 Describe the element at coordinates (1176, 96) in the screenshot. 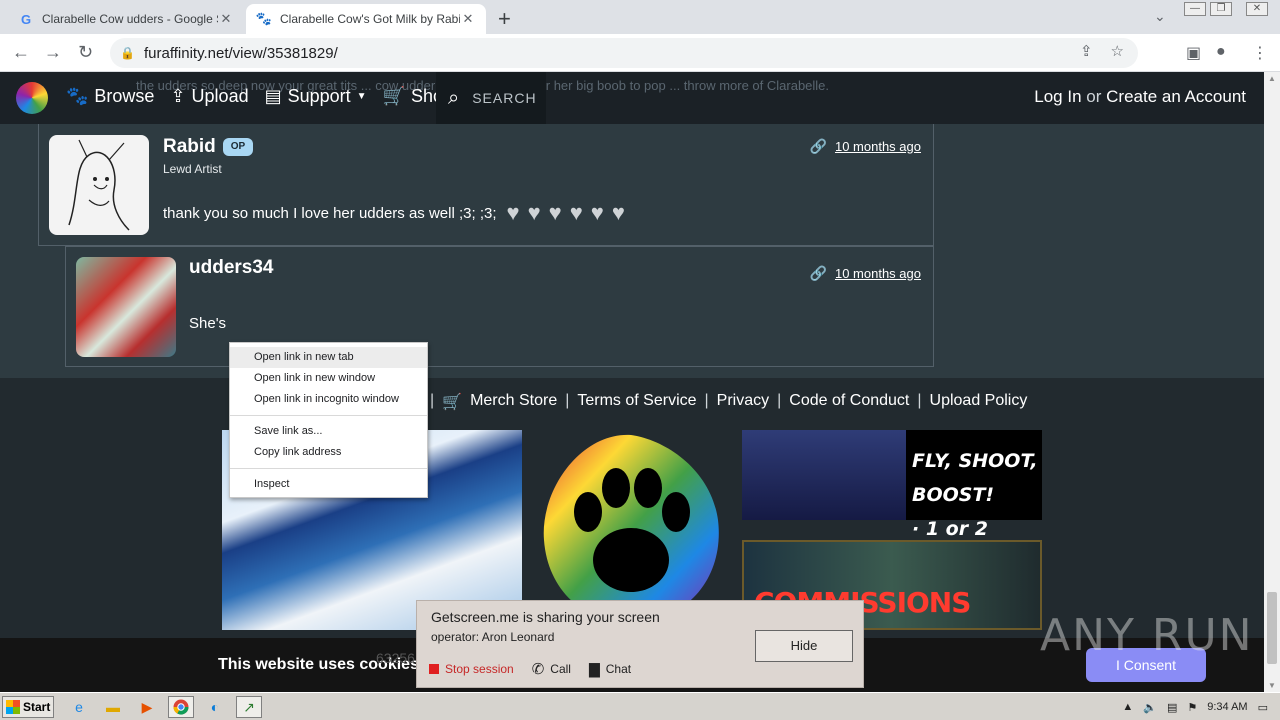

I see `create-account-link: Create an Account` at that location.